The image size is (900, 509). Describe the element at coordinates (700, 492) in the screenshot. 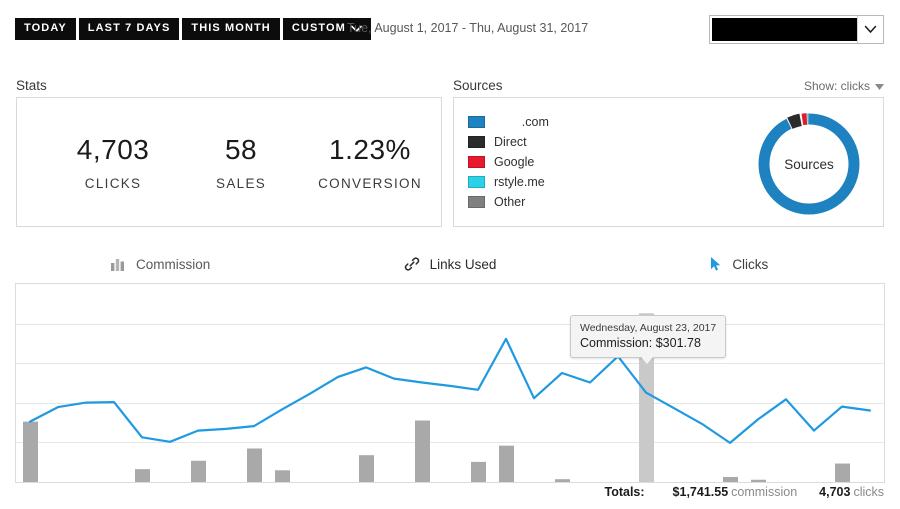

I see `totals-commission-value: $1,741.55` at that location.